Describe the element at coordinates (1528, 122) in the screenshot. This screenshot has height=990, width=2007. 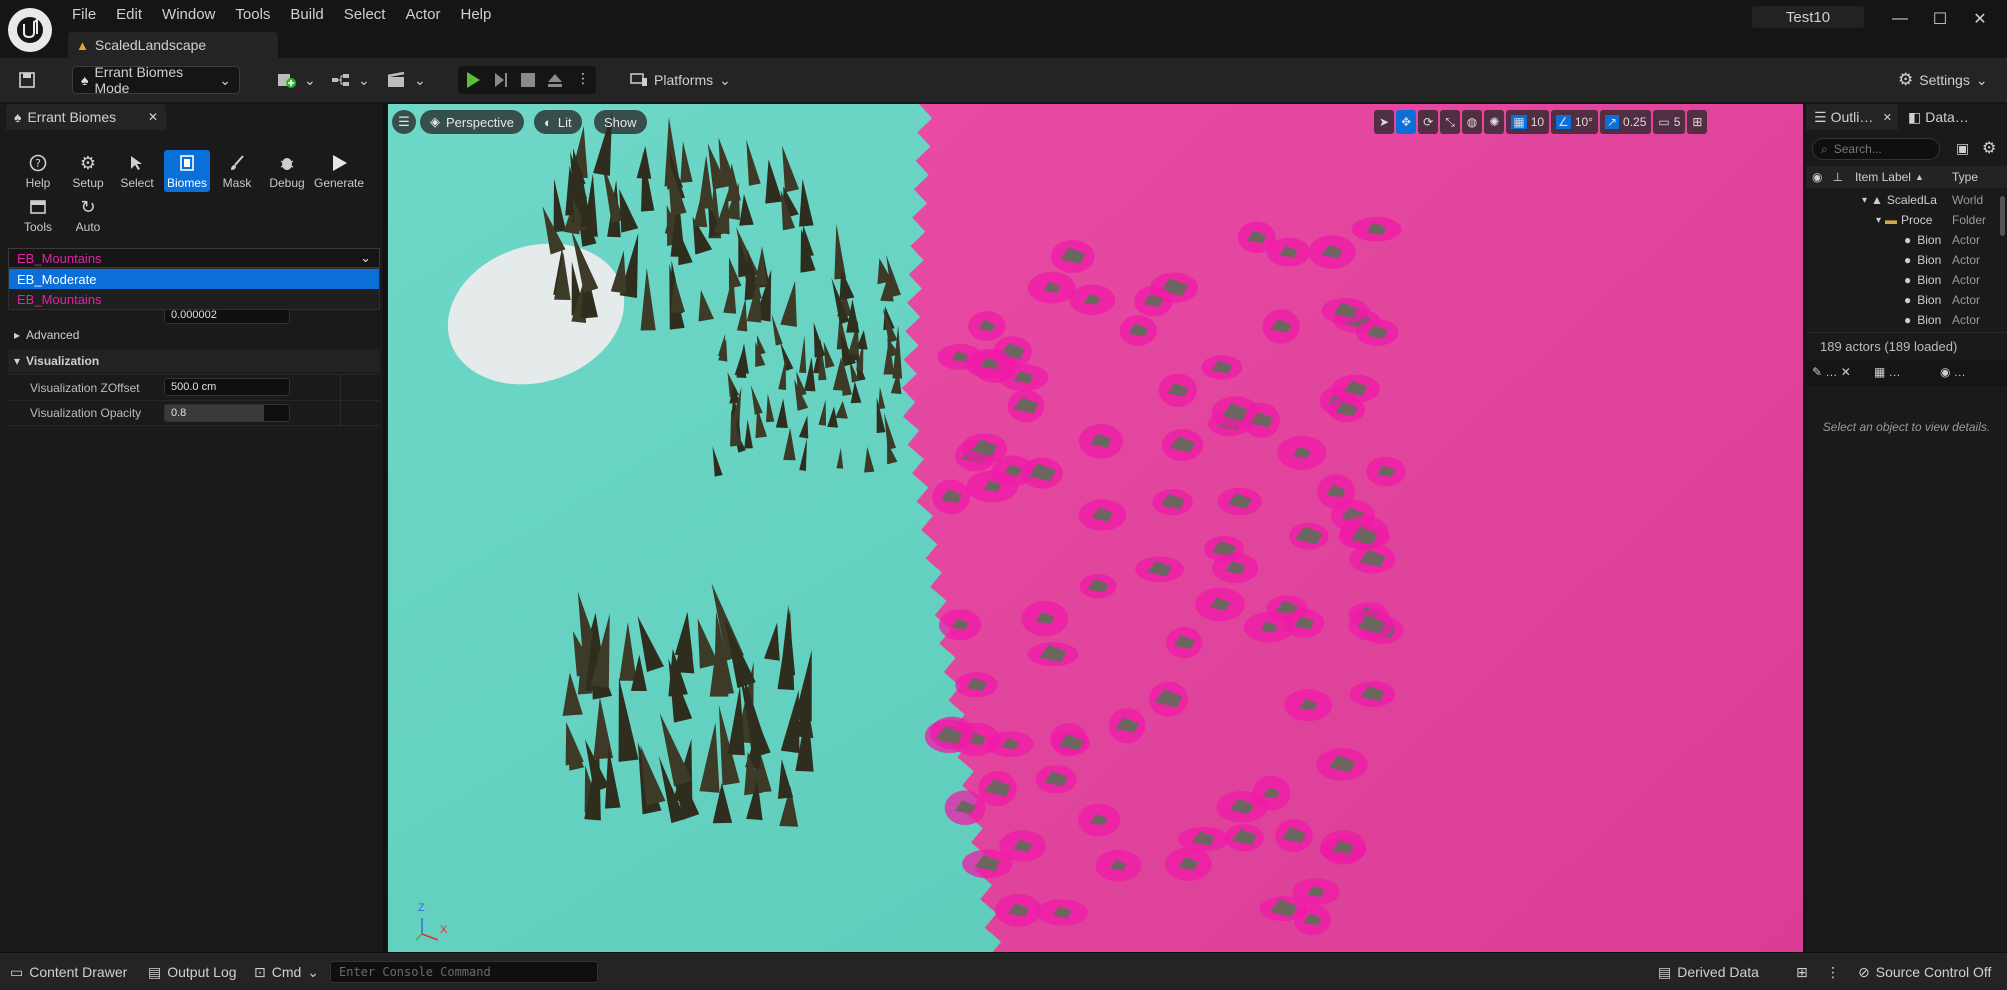
I see `grid-snap-button: ▦ 10` at that location.